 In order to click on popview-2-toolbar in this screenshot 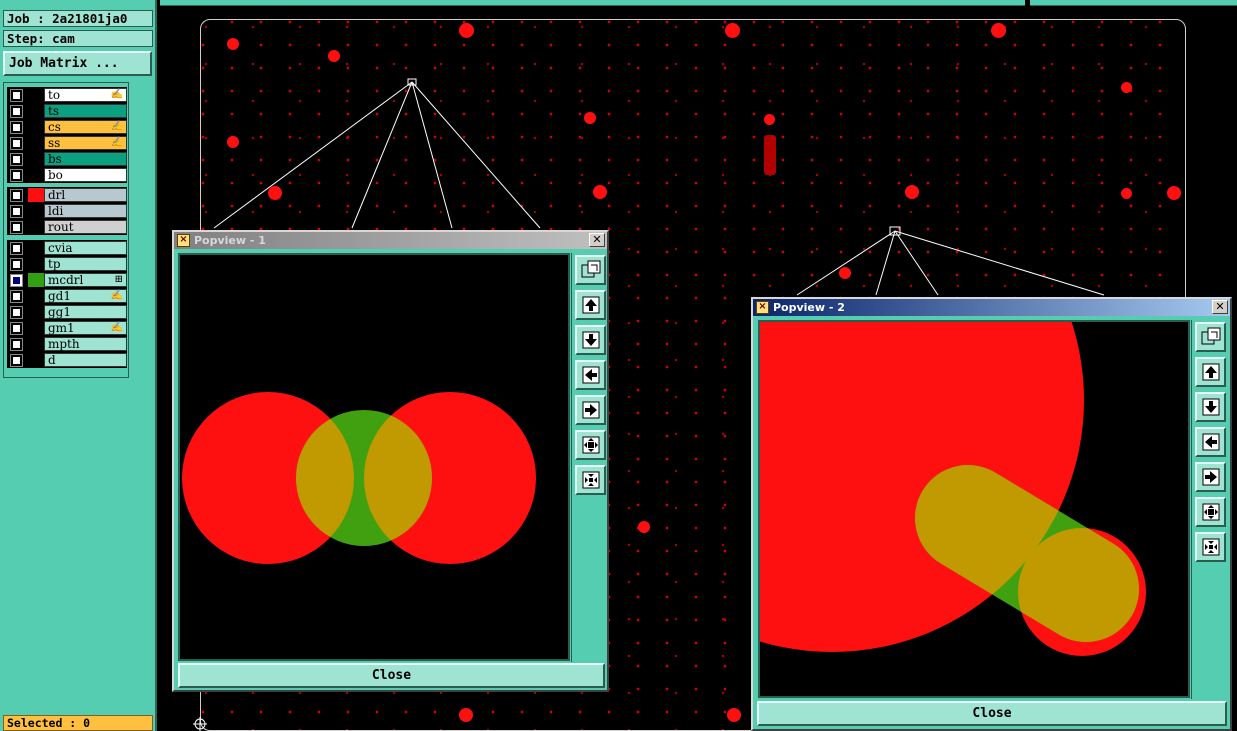, I will do `click(1210, 509)`.